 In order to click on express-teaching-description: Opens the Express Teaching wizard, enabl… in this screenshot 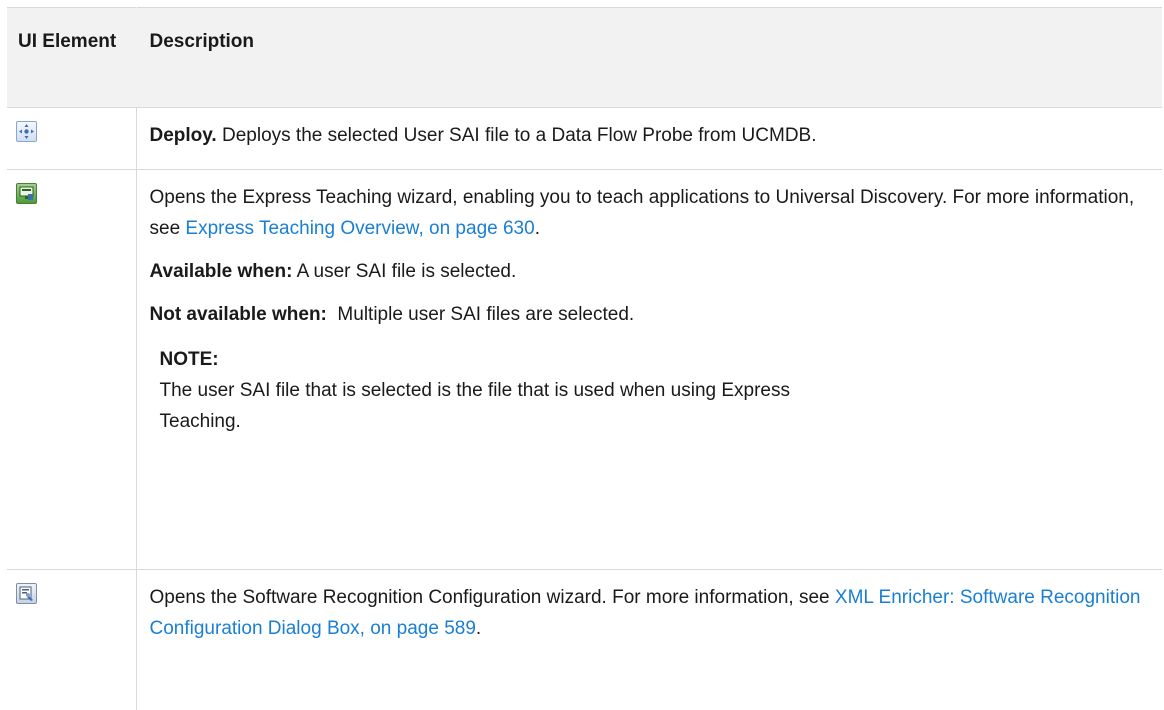, I will do `click(646, 213)`.